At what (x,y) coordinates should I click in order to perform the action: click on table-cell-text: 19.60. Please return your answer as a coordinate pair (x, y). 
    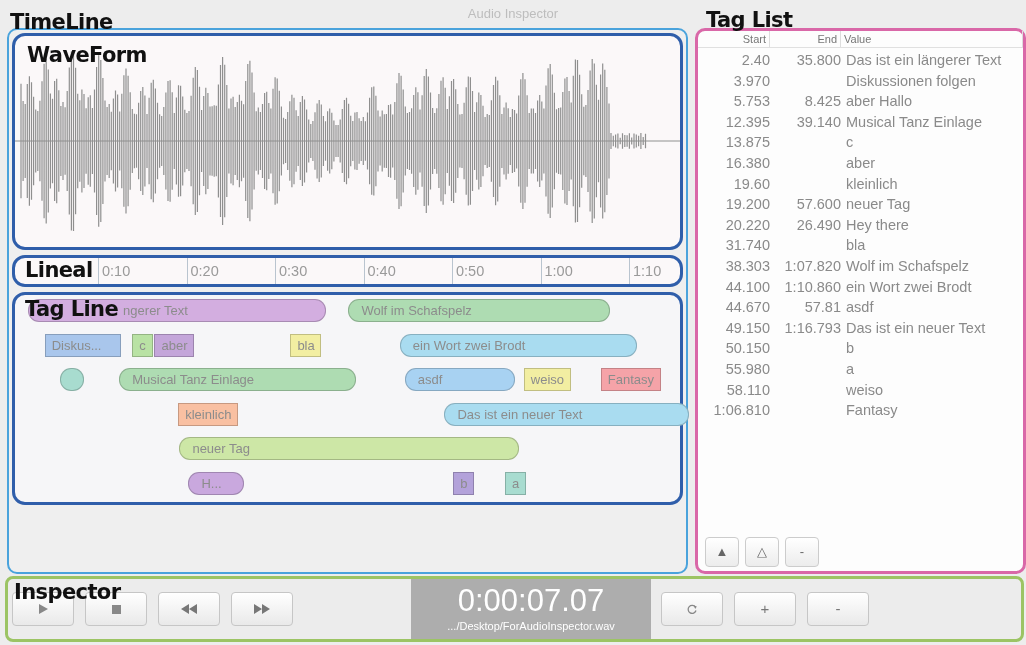
    Looking at the image, I should click on (751, 184).